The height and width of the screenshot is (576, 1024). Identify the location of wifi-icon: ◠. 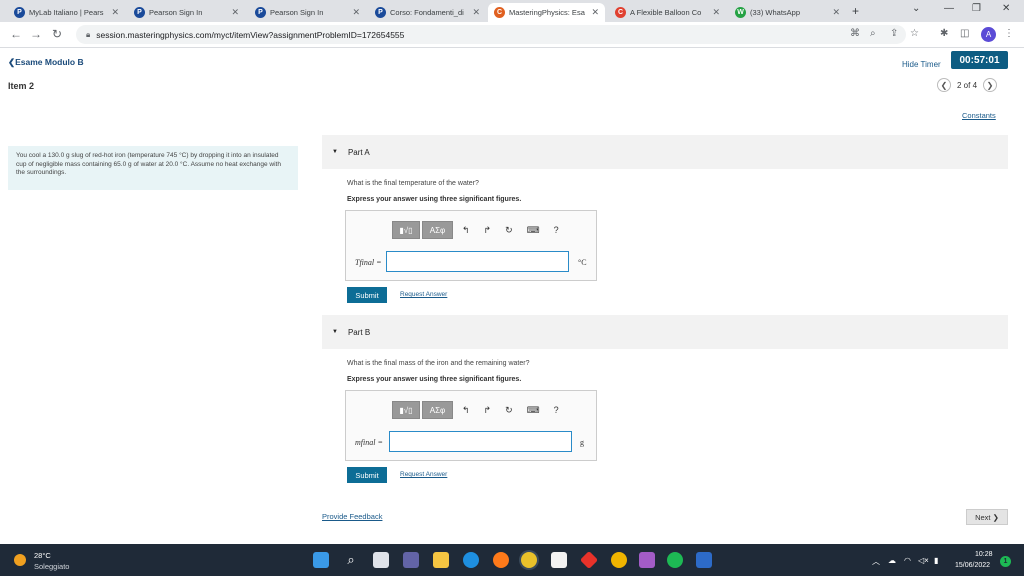
(907, 560).